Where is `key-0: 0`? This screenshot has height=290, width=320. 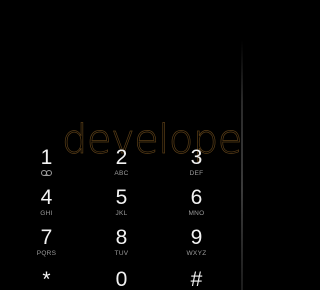
key-0: 0 is located at coordinates (121, 277).